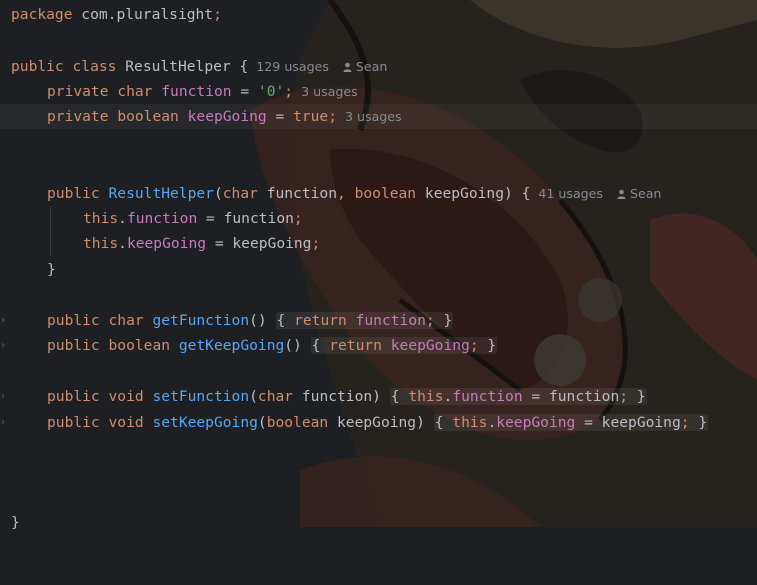 The height and width of the screenshot is (585, 757). What do you see at coordinates (94, 66) in the screenshot?
I see `keyword-class: class` at bounding box center [94, 66].